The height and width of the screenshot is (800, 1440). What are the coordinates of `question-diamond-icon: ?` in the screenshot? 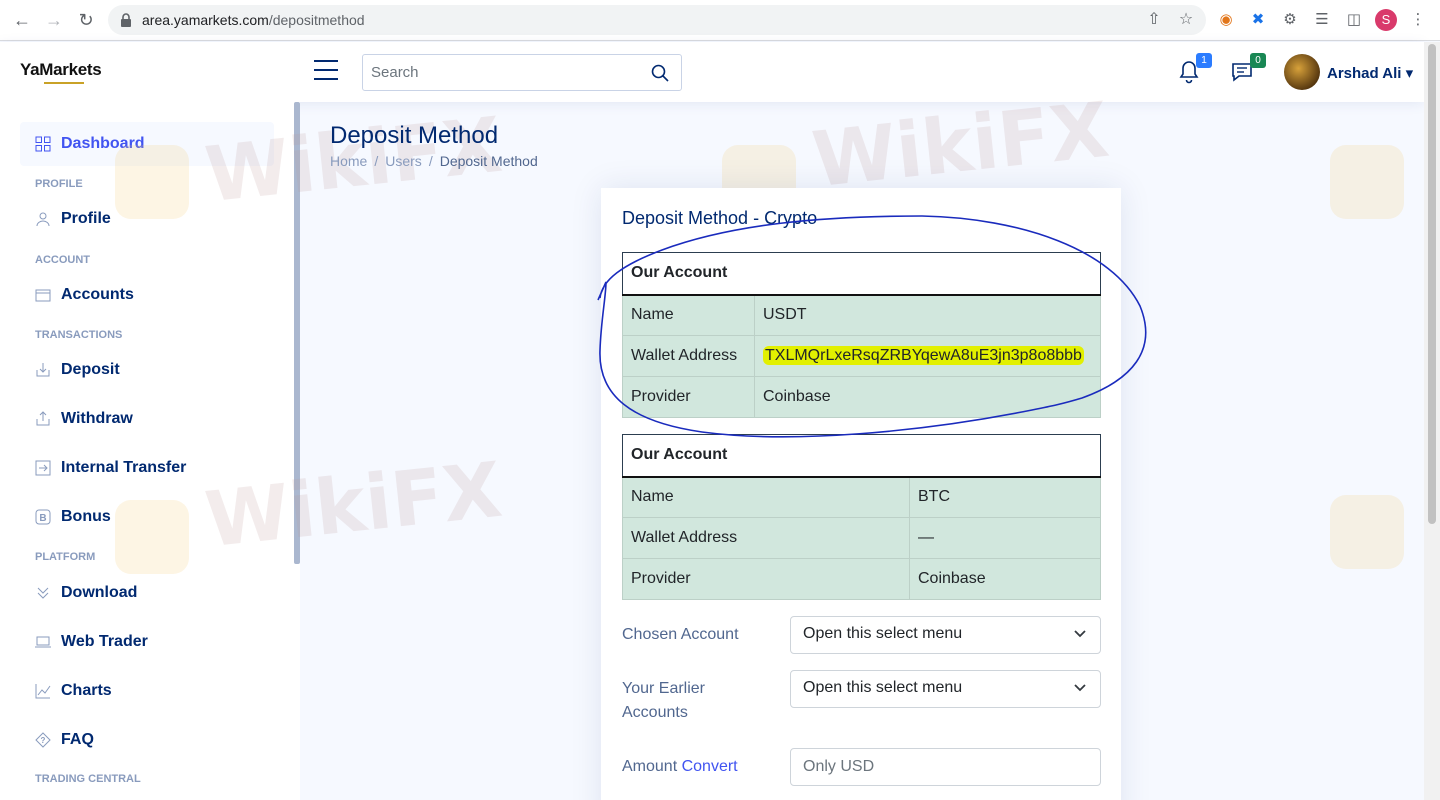 It's located at (43, 740).